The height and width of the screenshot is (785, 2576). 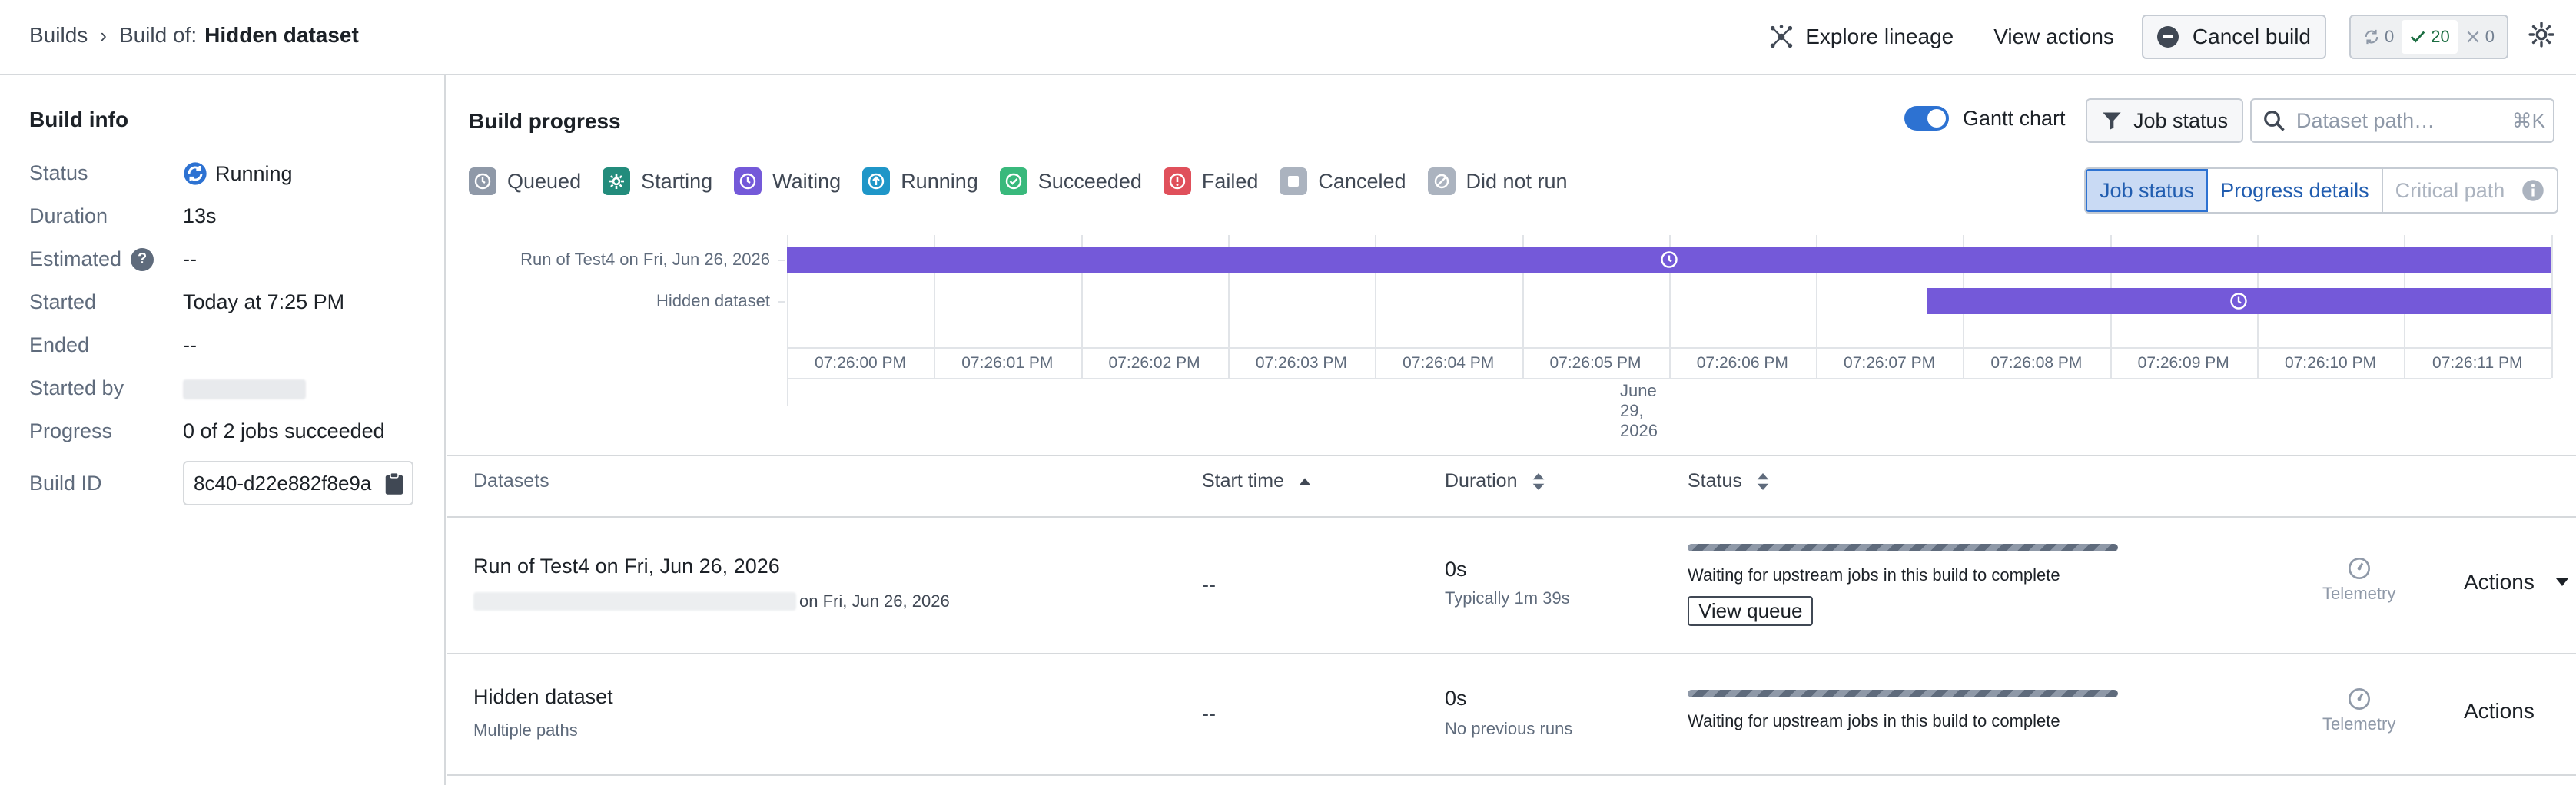 What do you see at coordinates (1343, 181) in the screenshot?
I see `legend-canceled: Canceled` at bounding box center [1343, 181].